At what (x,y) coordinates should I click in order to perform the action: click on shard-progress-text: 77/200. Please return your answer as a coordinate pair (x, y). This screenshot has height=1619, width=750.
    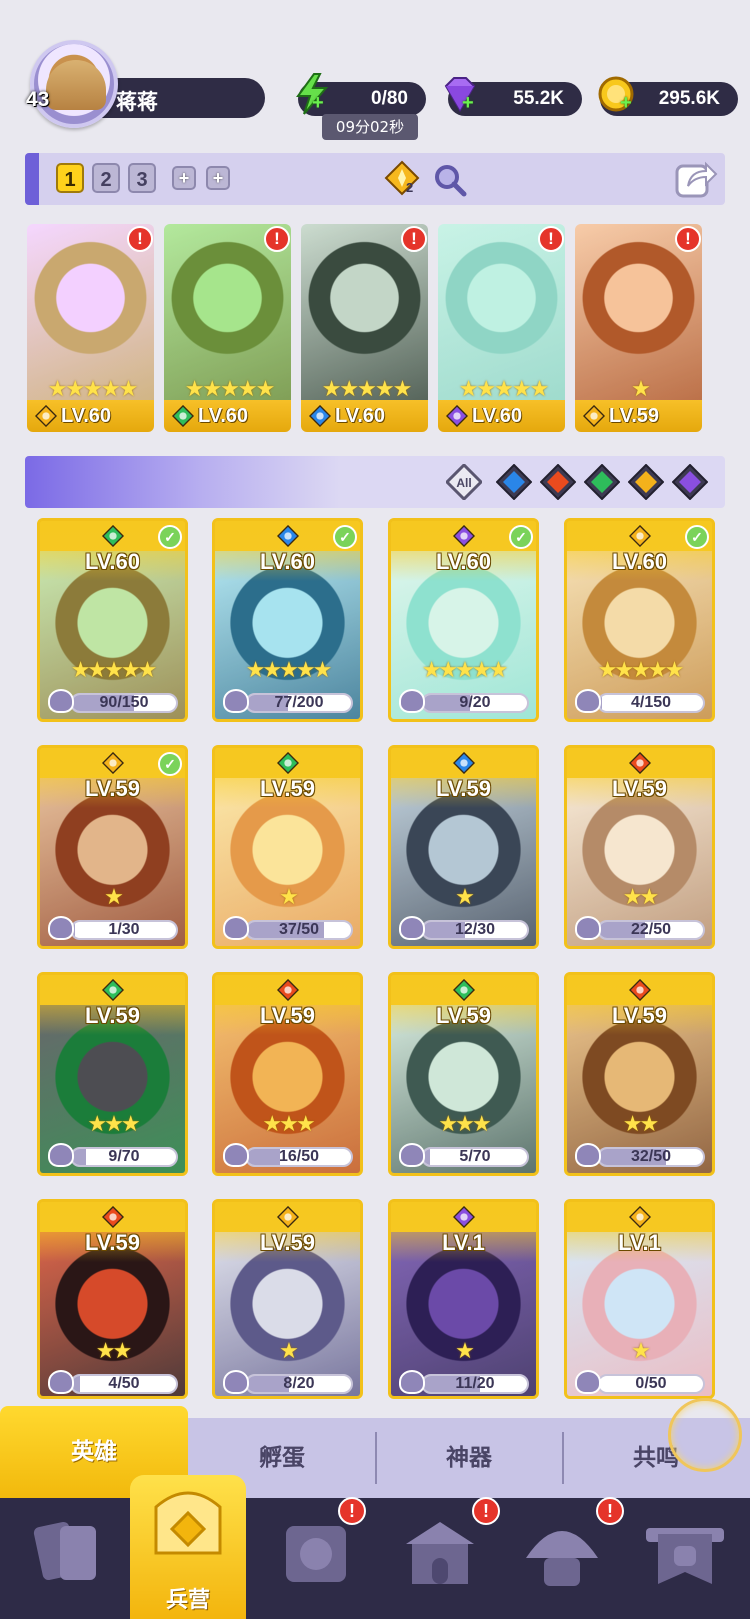
    Looking at the image, I should click on (299, 702).